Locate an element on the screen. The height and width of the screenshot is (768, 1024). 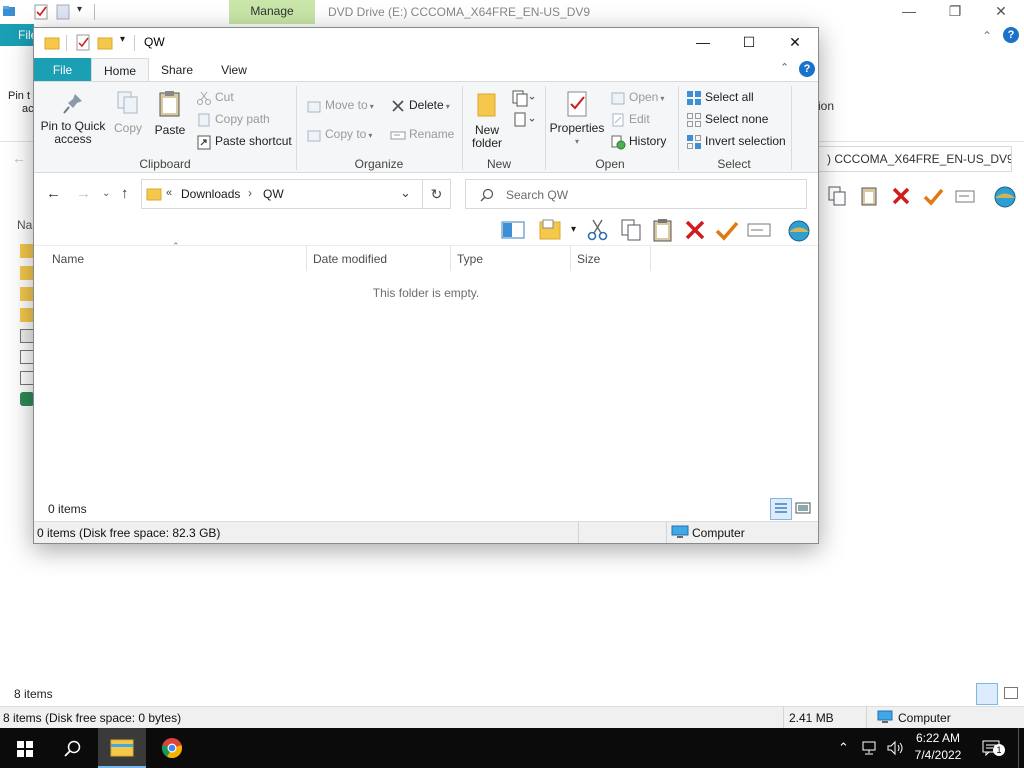
move-to-button: Move to ▾ is located at coordinates (340, 105).